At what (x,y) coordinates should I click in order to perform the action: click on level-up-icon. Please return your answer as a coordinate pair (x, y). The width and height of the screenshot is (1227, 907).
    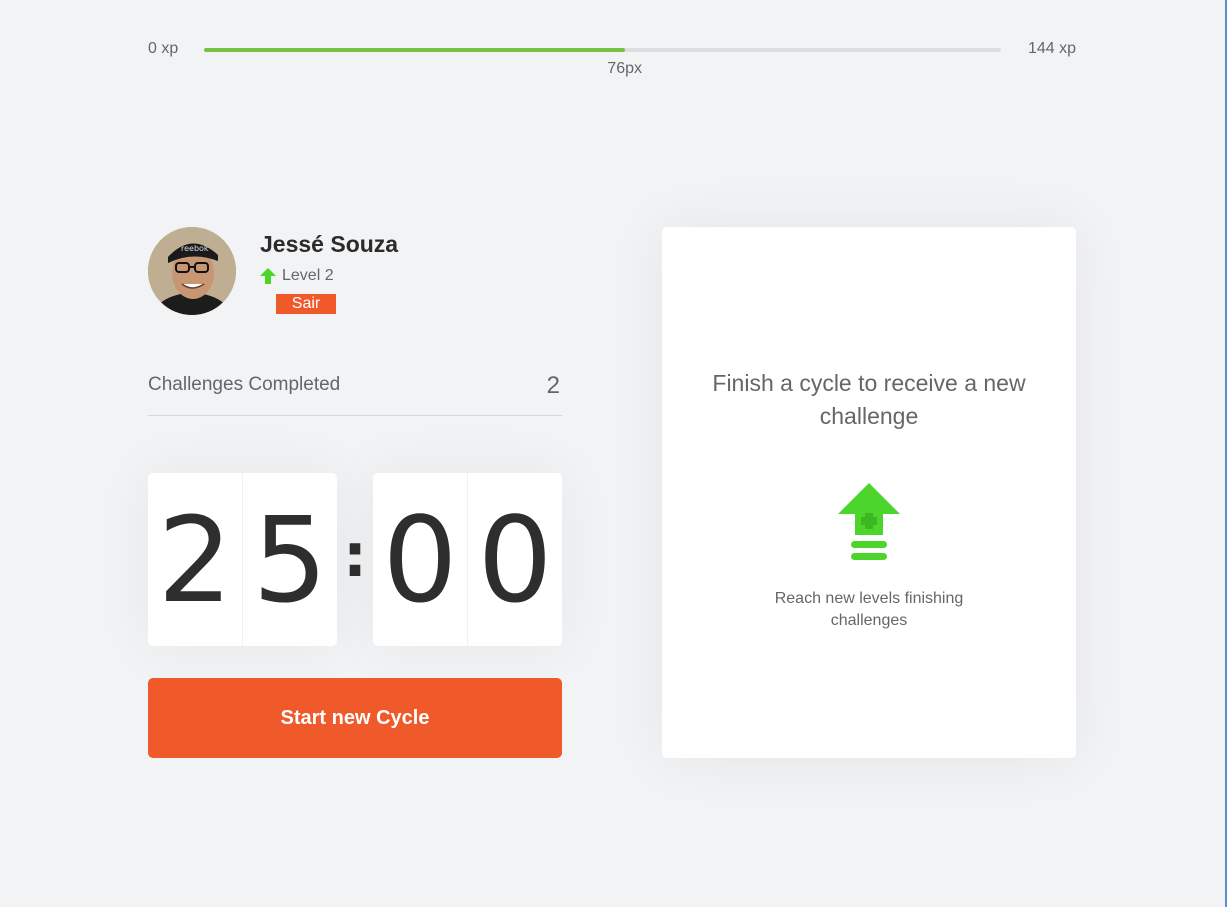
    Looking at the image, I should click on (869, 526).